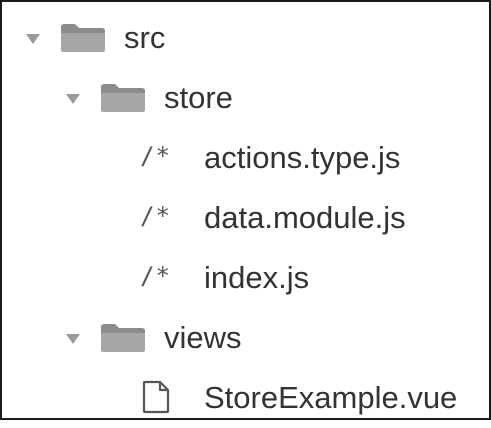 Image resolution: width=491 pixels, height=428 pixels. Describe the element at coordinates (145, 37) in the screenshot. I see `tree-item-label: src` at that location.